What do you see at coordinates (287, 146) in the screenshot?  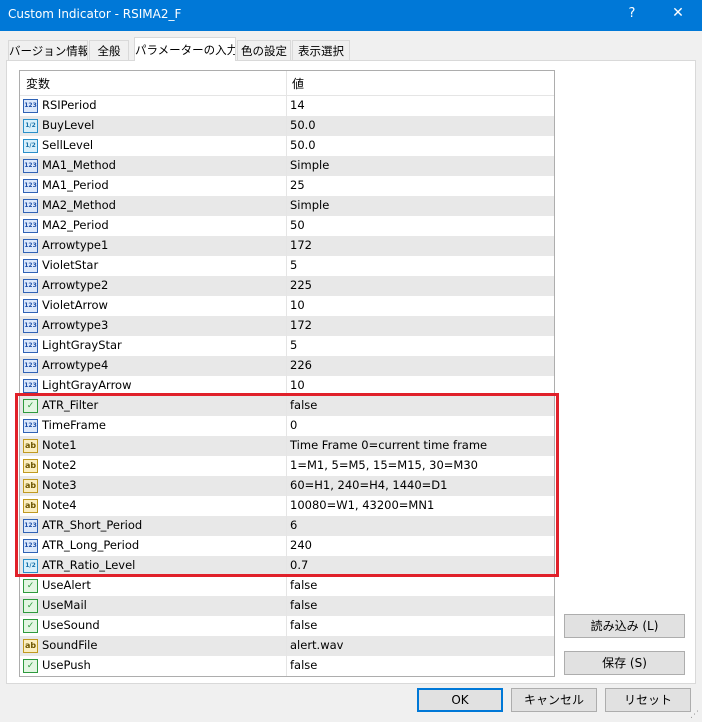 I see `parameter-row: 1/2 SellLevel 50.0` at bounding box center [287, 146].